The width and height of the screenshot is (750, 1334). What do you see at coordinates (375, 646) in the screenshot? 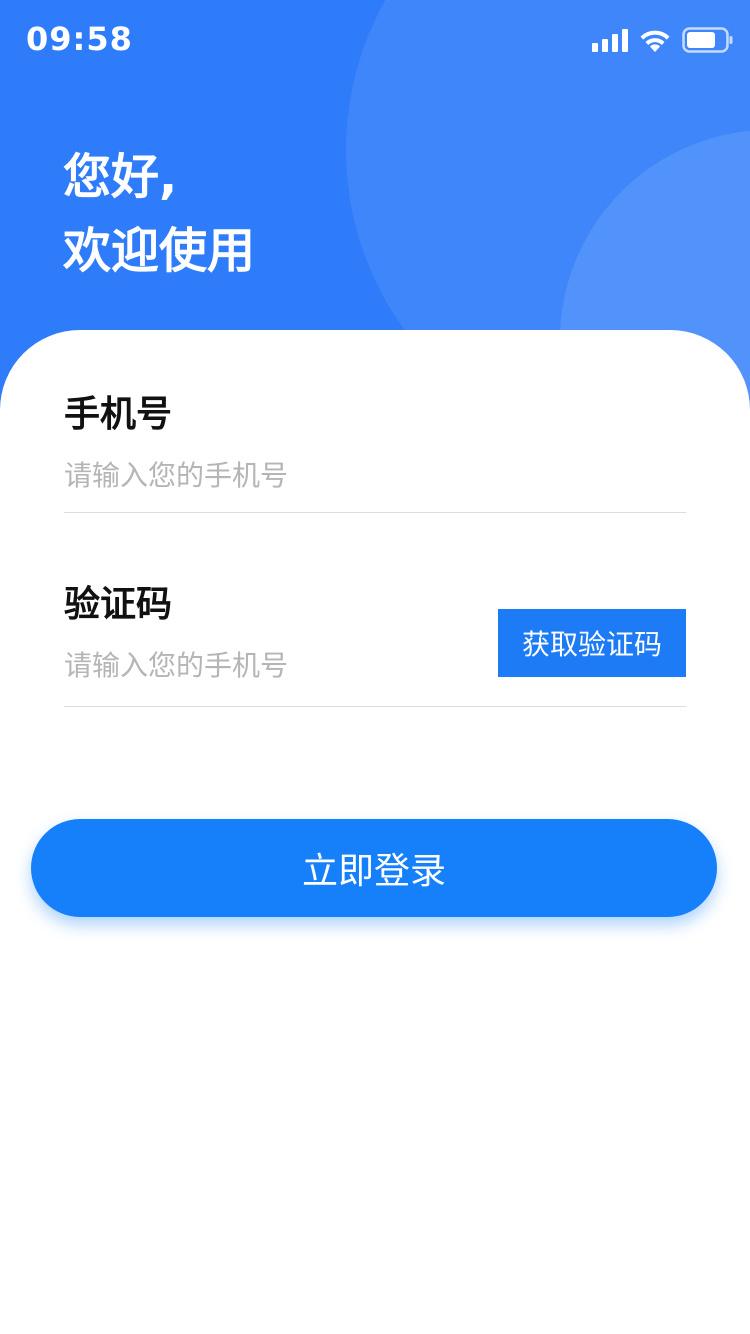
I see `verification-code-field: 验证码 获取验证码` at bounding box center [375, 646].